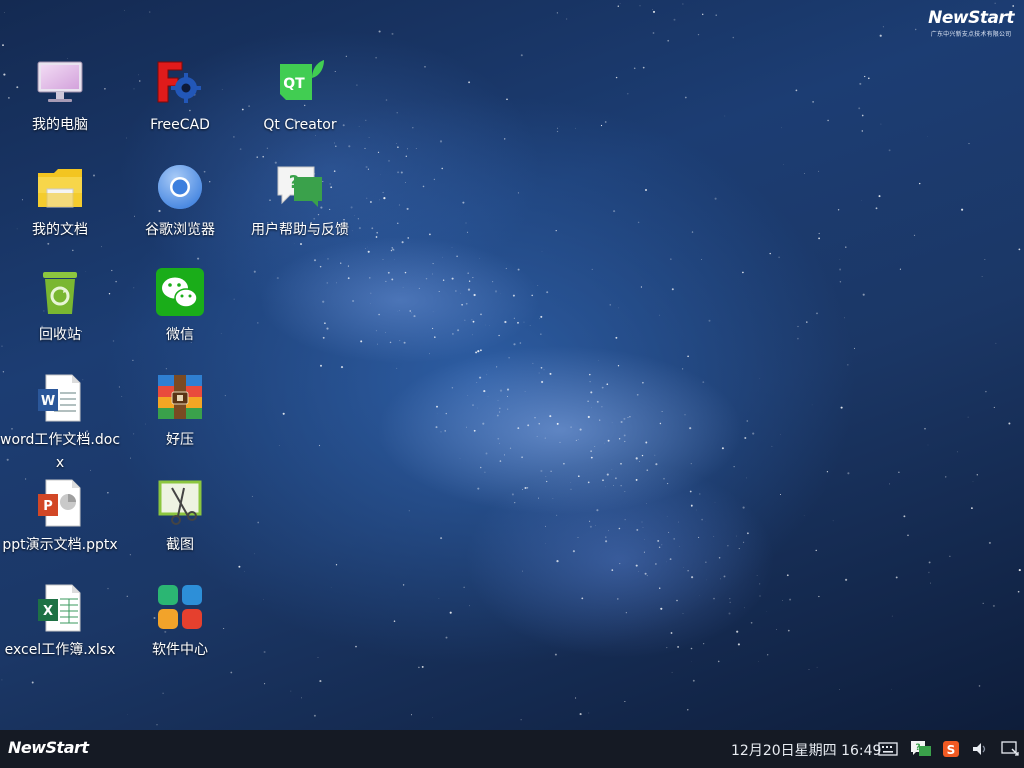  I want to click on desktop-icon-label: 谷歌浏览器, so click(180, 230).